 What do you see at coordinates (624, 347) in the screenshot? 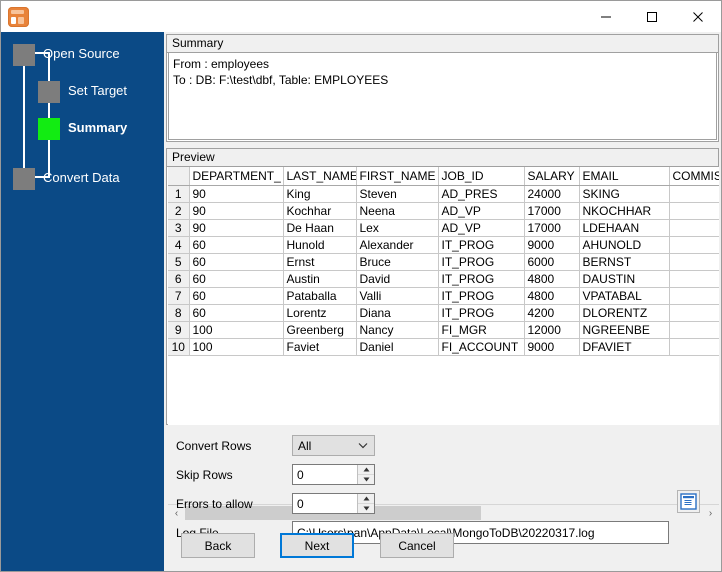
I see `grid-cell: DFAVIET` at bounding box center [624, 347].